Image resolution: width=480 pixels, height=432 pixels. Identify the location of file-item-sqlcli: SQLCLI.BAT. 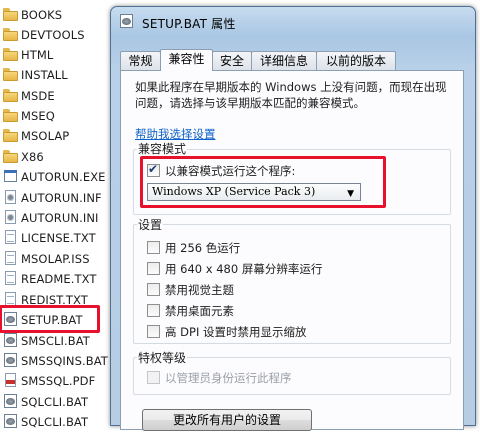
(56, 402).